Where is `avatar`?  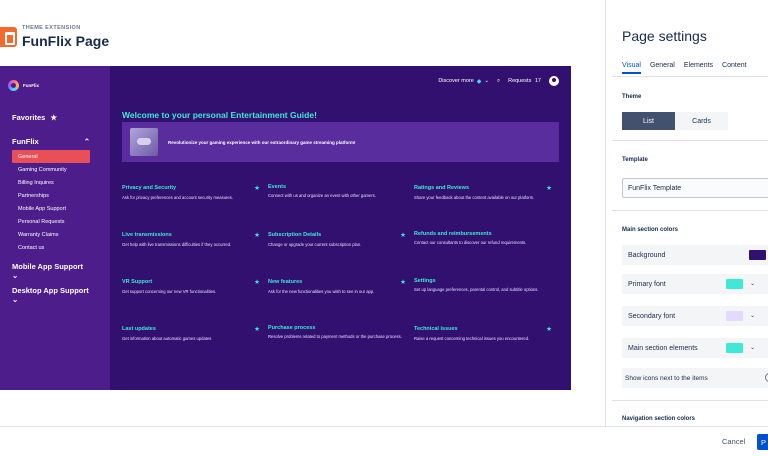 avatar is located at coordinates (554, 81).